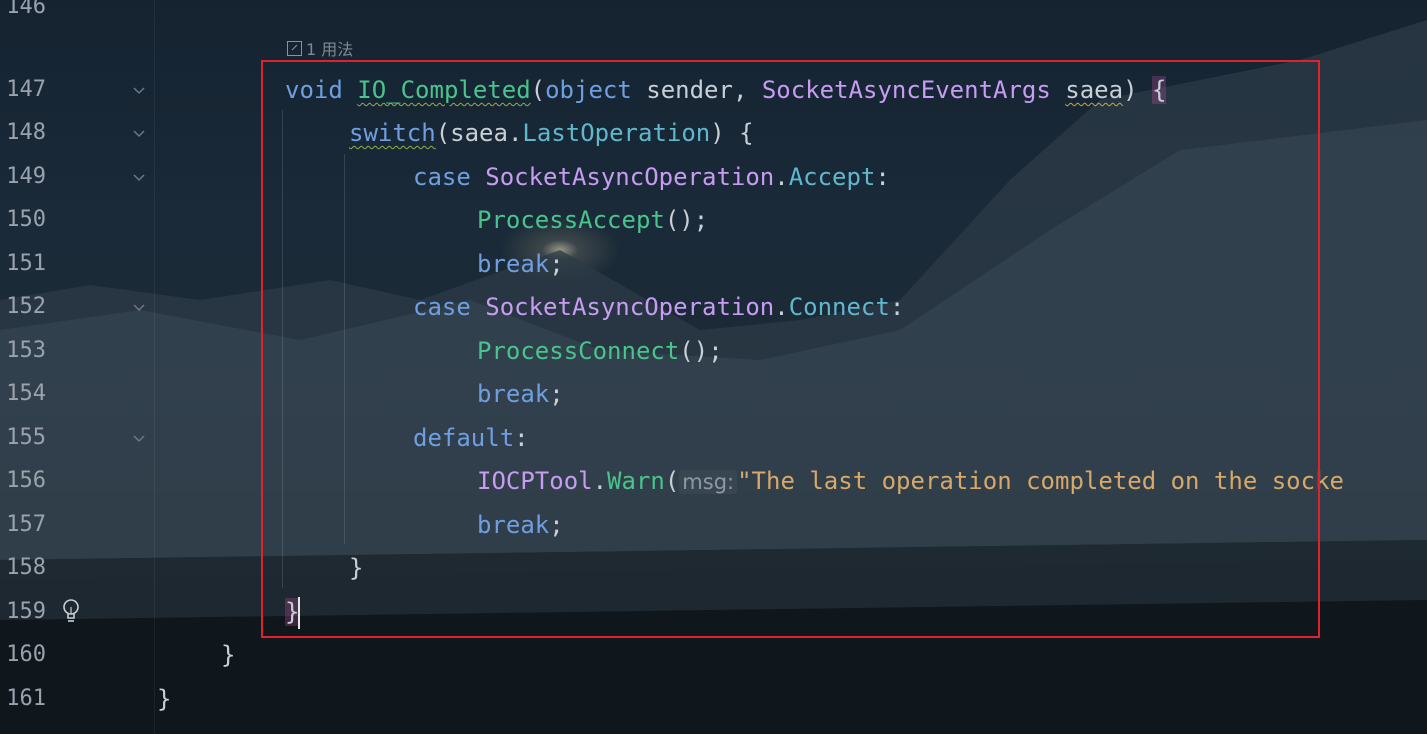 The width and height of the screenshot is (1427, 734). I want to click on gutter-separator, so click(154, 367).